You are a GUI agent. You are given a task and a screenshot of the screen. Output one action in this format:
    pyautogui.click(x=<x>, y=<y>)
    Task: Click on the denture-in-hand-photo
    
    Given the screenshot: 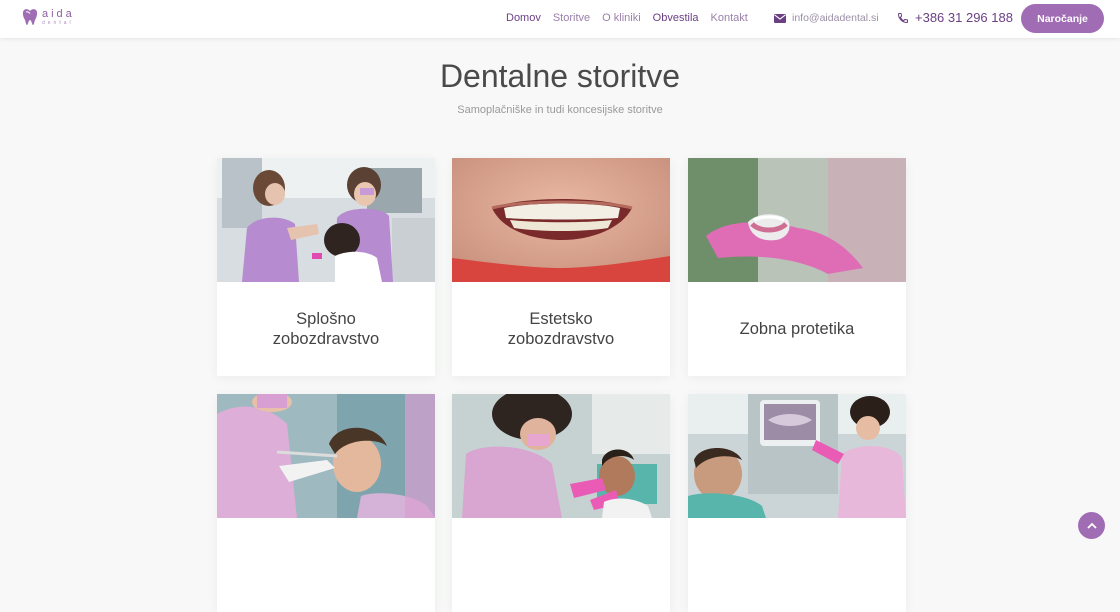 What is the action you would take?
    pyautogui.click(x=797, y=220)
    